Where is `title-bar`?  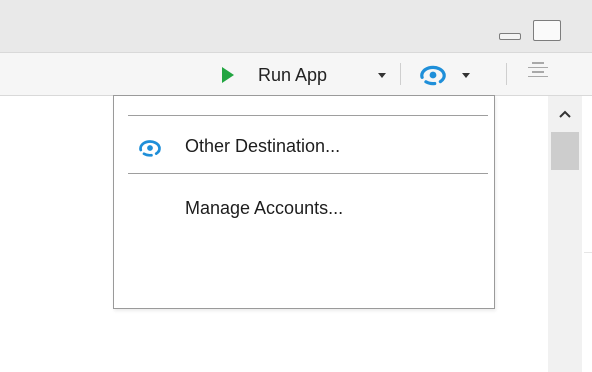 title-bar is located at coordinates (296, 26).